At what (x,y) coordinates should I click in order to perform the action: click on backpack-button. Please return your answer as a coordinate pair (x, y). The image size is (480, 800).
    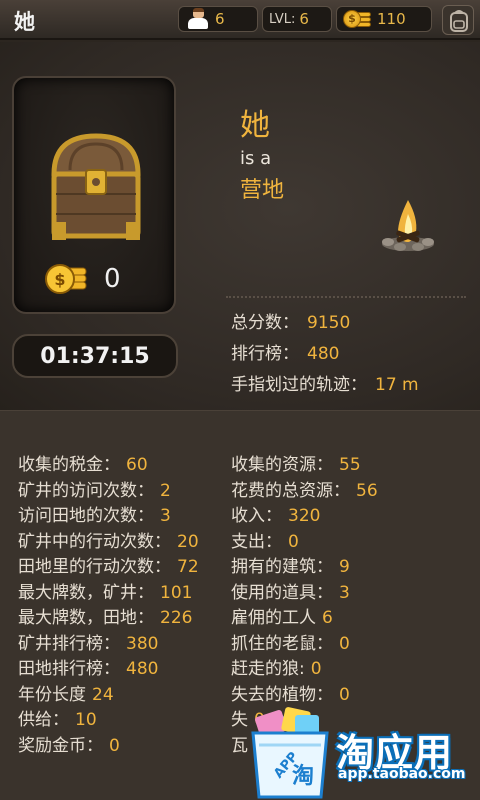
    Looking at the image, I should click on (458, 20).